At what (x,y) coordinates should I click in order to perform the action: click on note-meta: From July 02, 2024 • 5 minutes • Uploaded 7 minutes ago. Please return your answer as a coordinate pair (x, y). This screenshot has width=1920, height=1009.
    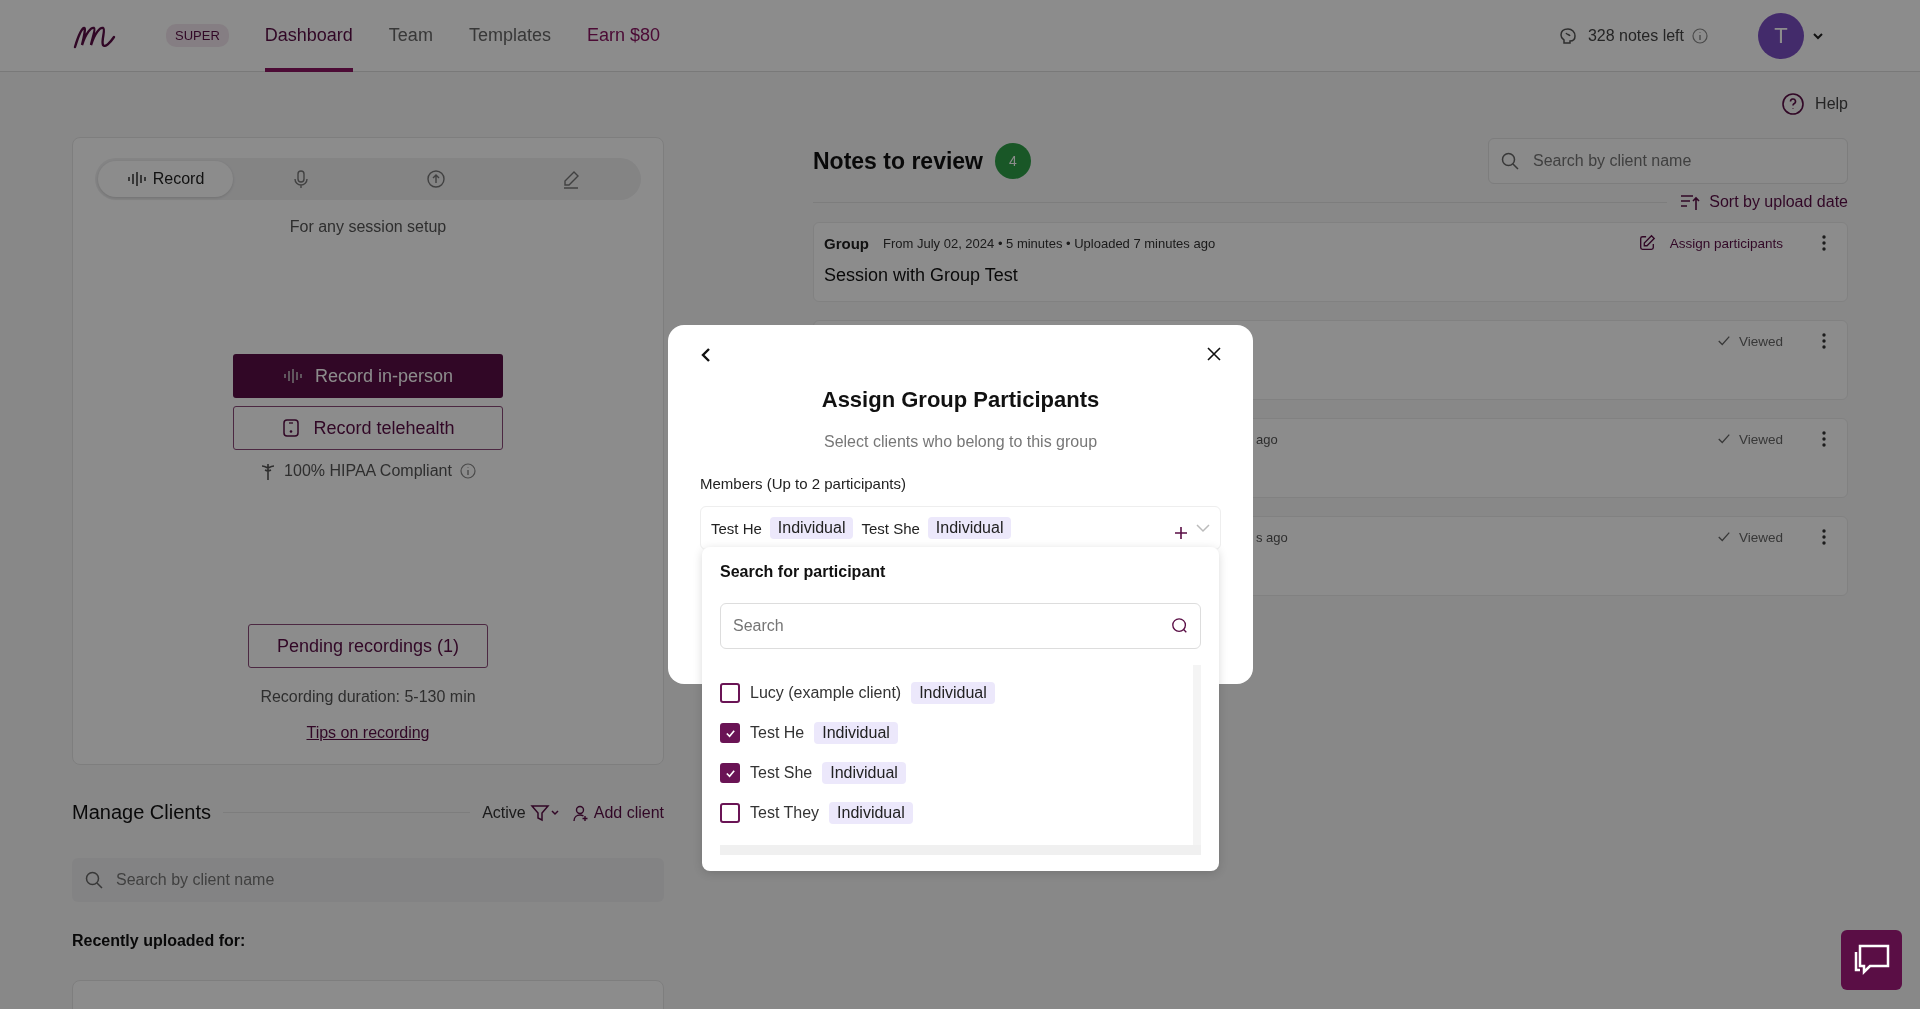
    Looking at the image, I should click on (1049, 243).